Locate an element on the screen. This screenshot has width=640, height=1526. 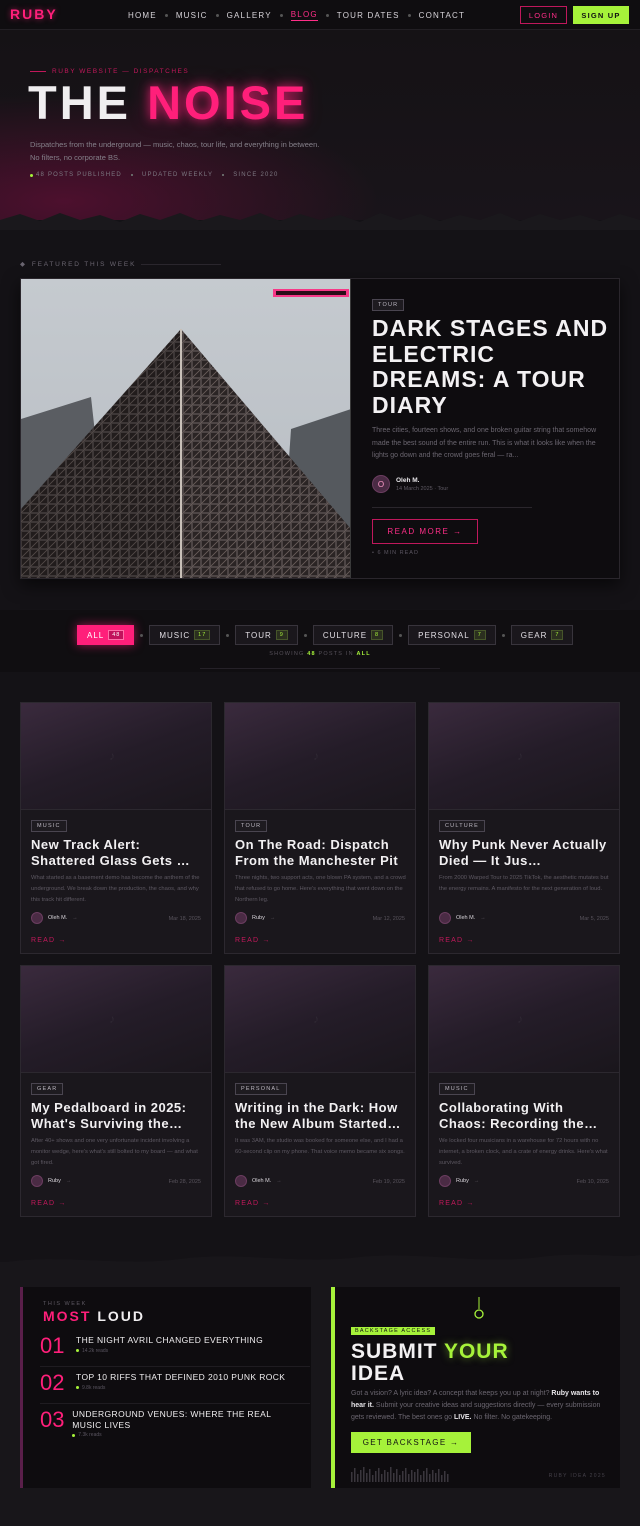
read-time: • 6 MIN READ is located at coordinates (395, 553).